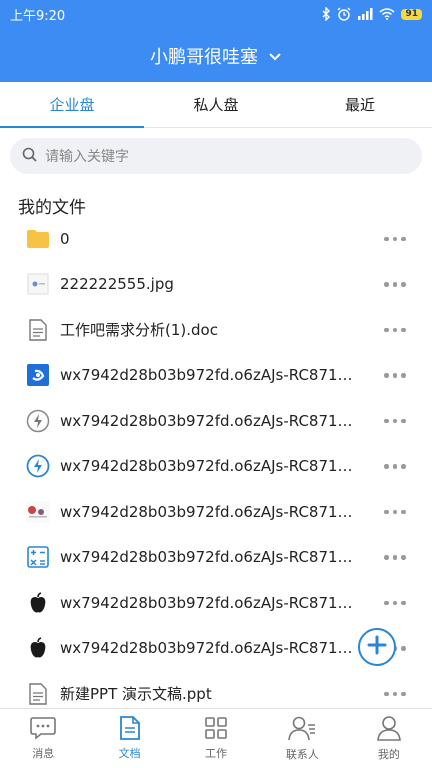 The width and height of the screenshot is (432, 768). I want to click on search-input: 请输入关键字, so click(216, 156).